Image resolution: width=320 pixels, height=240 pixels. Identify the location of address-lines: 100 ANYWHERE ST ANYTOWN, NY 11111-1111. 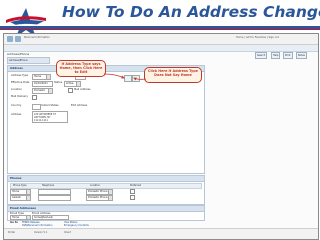
(50, 117).